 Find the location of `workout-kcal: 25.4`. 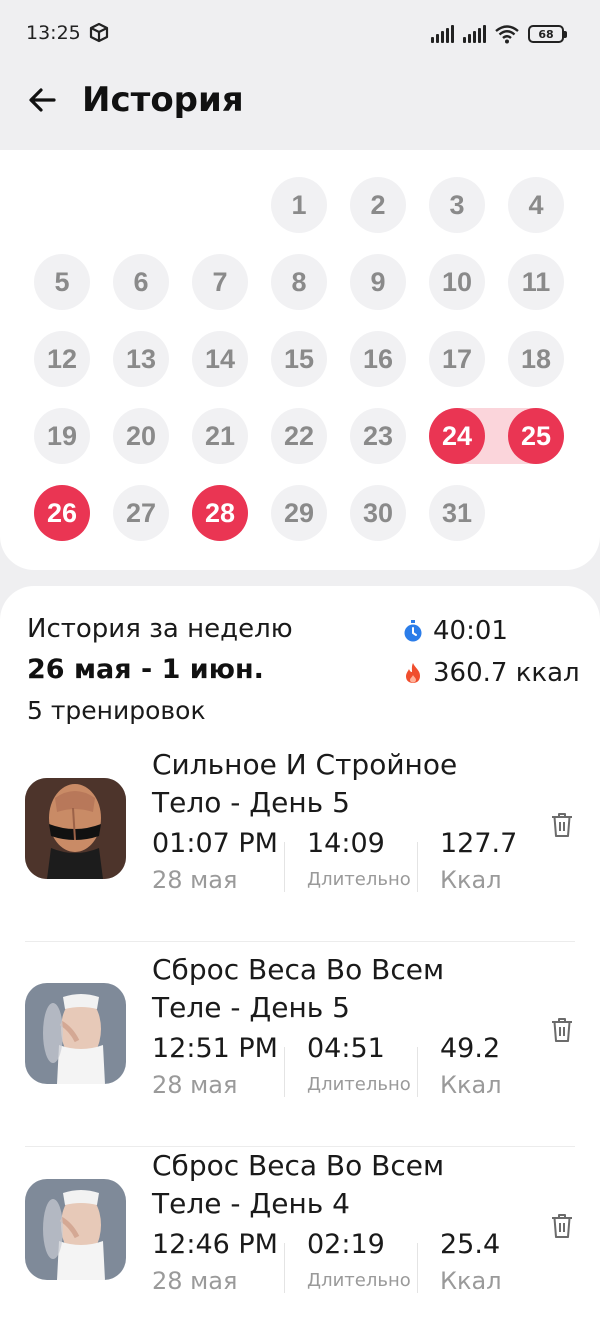

workout-kcal: 25.4 is located at coordinates (470, 1244).